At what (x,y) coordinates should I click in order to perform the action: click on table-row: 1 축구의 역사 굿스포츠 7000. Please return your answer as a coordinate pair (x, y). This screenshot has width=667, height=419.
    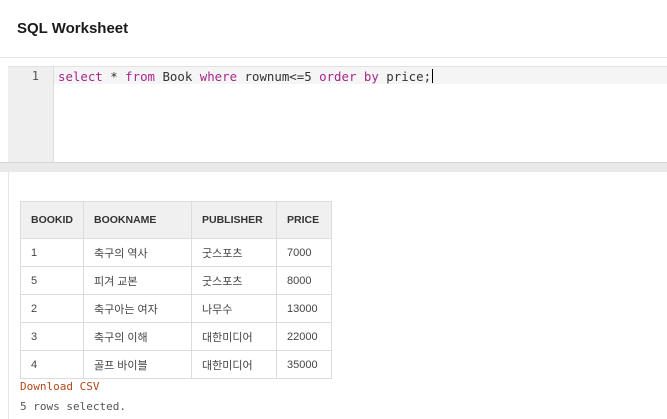
    Looking at the image, I should click on (176, 252).